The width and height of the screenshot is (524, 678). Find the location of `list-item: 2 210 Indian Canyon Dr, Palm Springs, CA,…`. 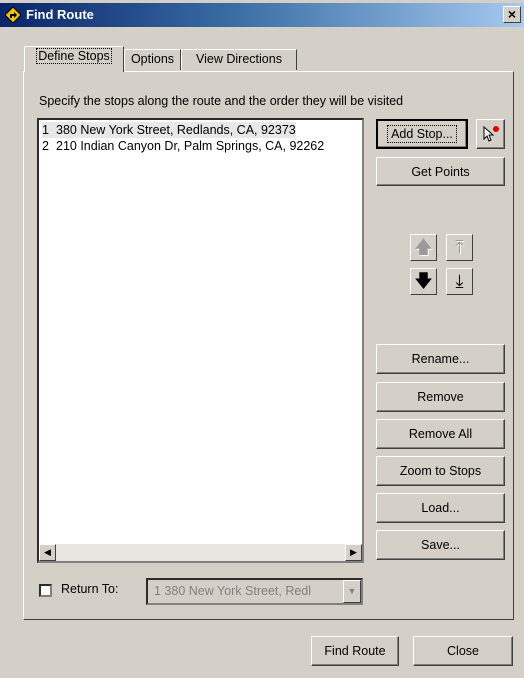

list-item: 2 210 Indian Canyon Dr, Palm Springs, CA,… is located at coordinates (183, 146).